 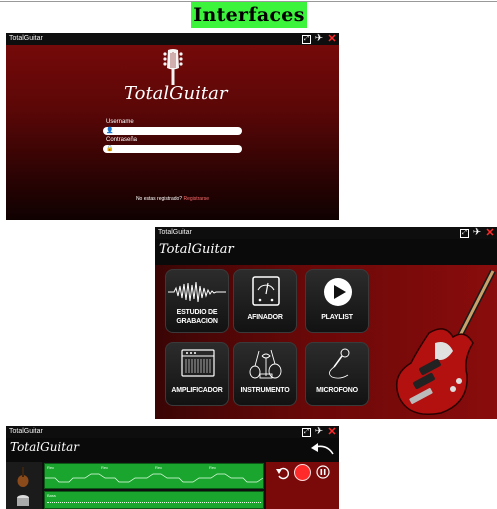 What do you see at coordinates (172, 131) in the screenshot?
I see `username-field: 👤` at bounding box center [172, 131].